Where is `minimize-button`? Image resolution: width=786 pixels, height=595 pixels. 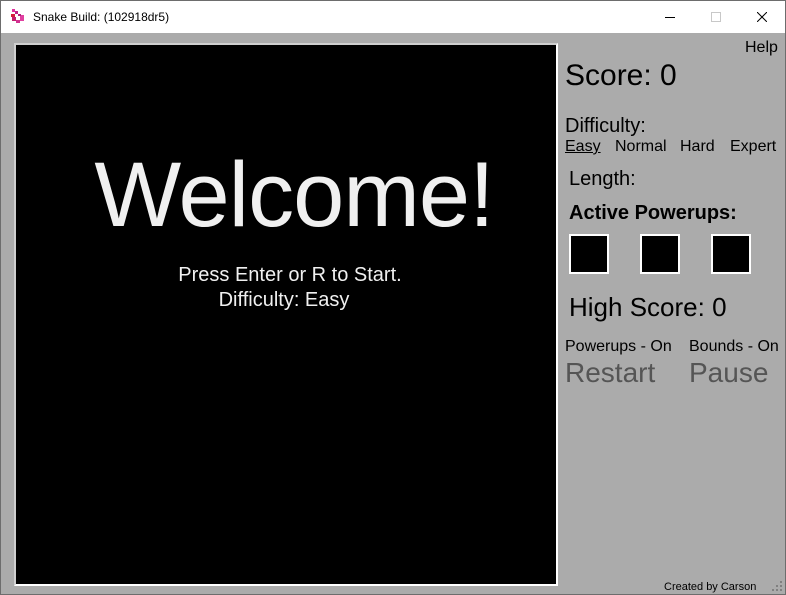
minimize-button is located at coordinates (670, 17).